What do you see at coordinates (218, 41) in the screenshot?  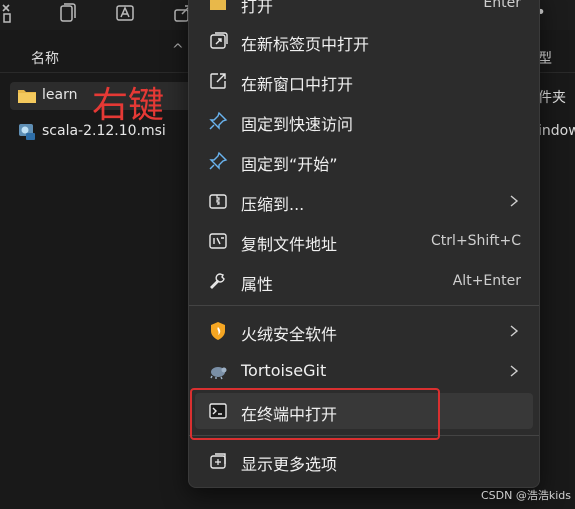 I see `new-tab-icon` at bounding box center [218, 41].